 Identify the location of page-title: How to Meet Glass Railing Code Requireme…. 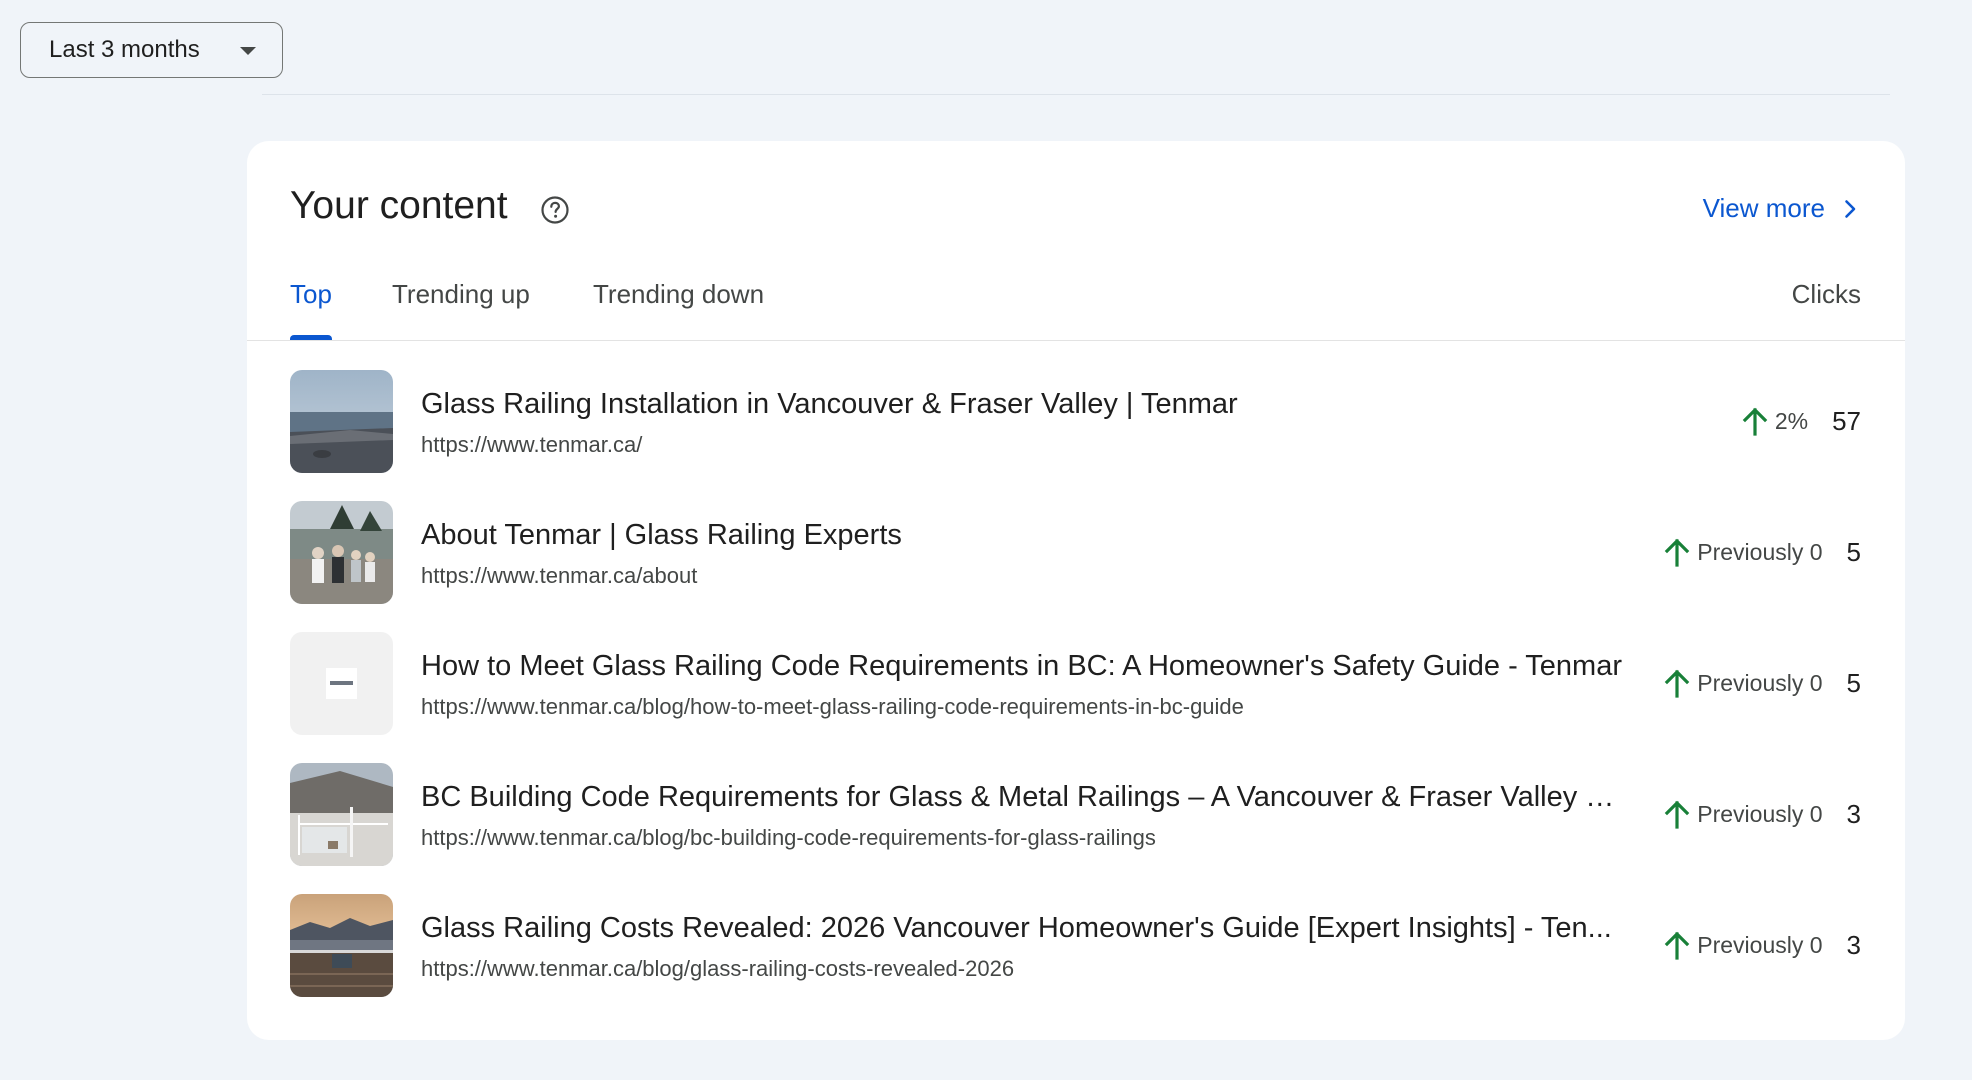
(1021, 666).